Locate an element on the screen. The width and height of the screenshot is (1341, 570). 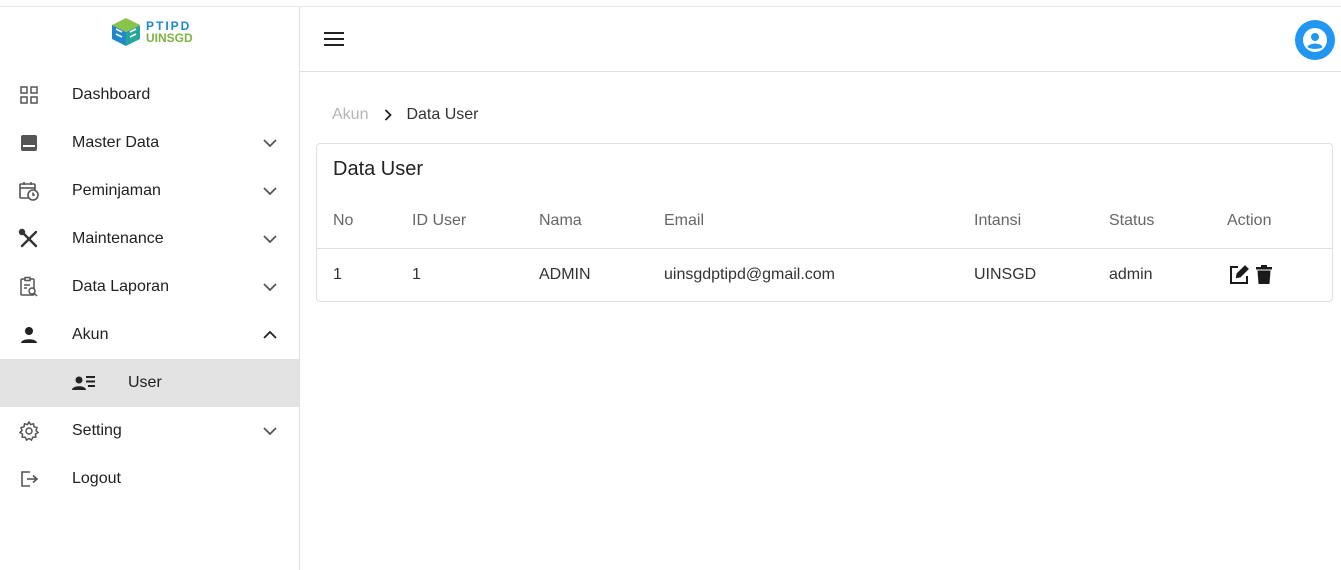
card-title: Data User is located at coordinates (378, 169).